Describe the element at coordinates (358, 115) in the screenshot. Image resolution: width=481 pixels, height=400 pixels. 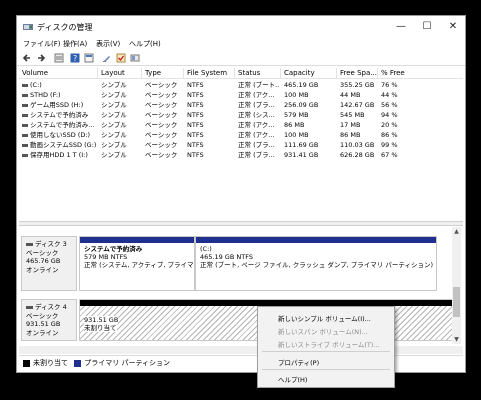
I see `cell-free-space: 545 MB` at that location.